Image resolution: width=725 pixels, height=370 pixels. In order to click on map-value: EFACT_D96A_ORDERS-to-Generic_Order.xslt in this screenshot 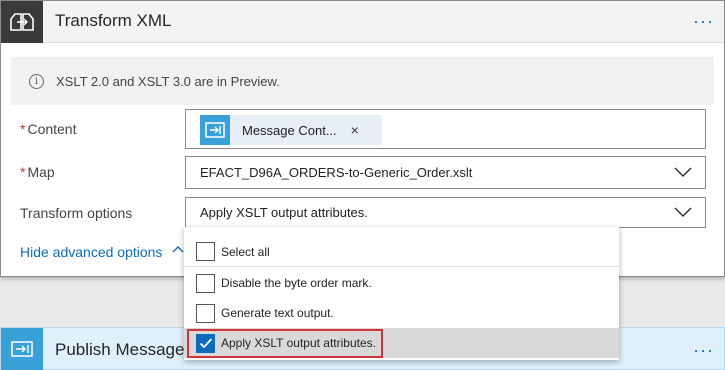, I will do `click(336, 172)`.